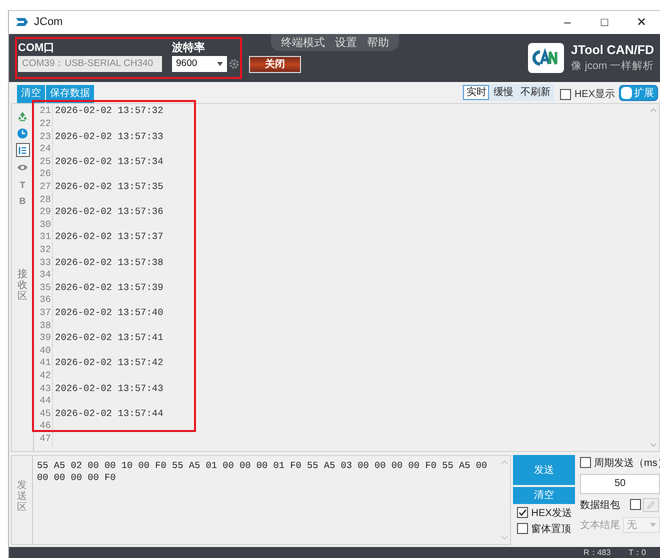 The image size is (660, 558). I want to click on receive-area-label: 接收区, so click(23, 285).